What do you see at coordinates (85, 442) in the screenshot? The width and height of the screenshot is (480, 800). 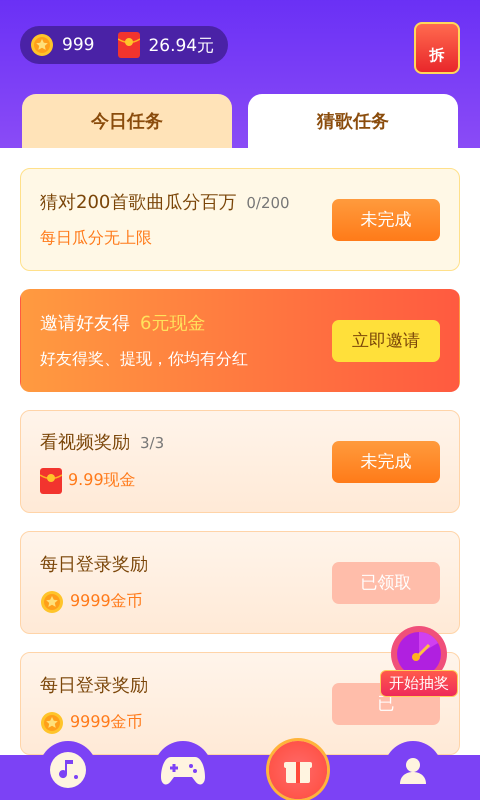 I see `task-title: 看视频奖励` at bounding box center [85, 442].